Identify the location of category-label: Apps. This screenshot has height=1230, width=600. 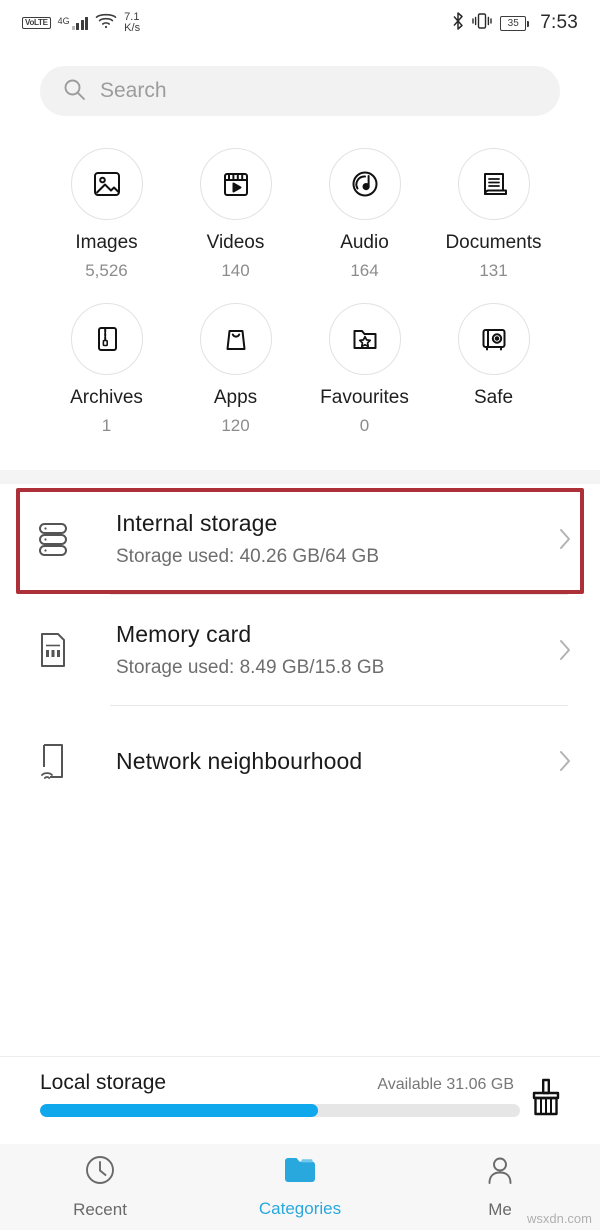
(235, 397).